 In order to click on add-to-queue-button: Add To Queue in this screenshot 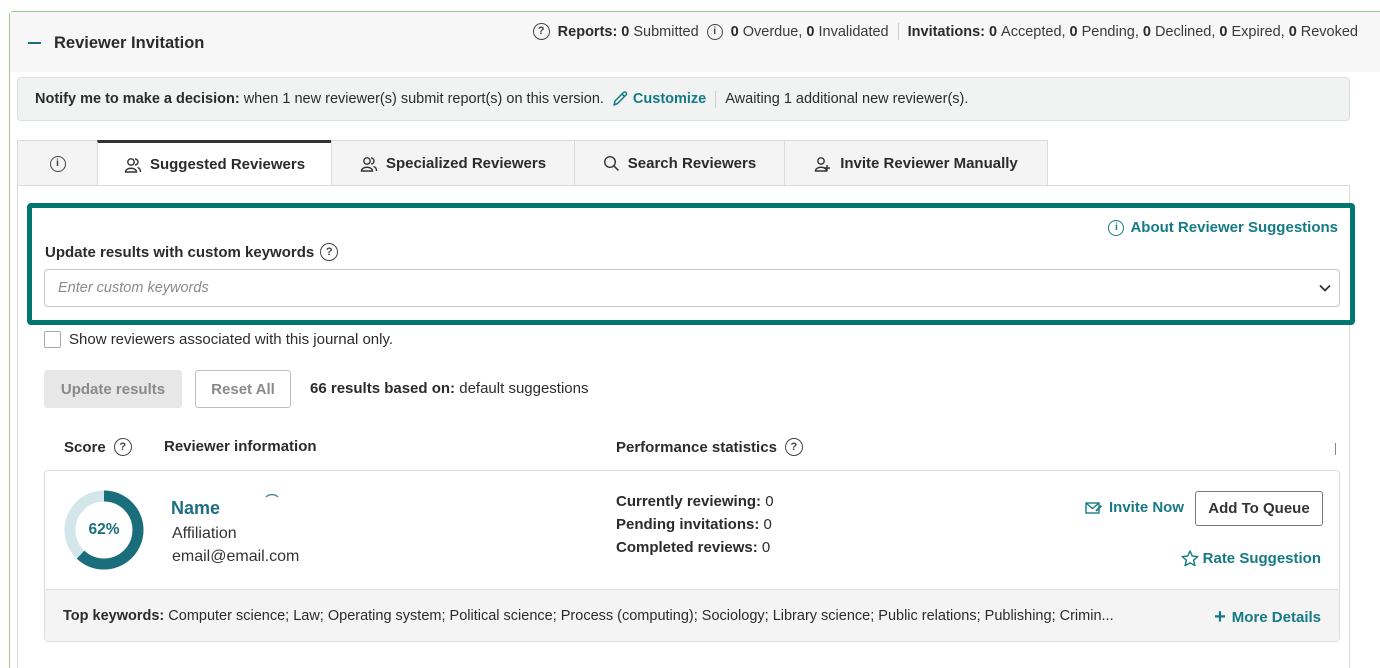, I will do `click(1259, 508)`.